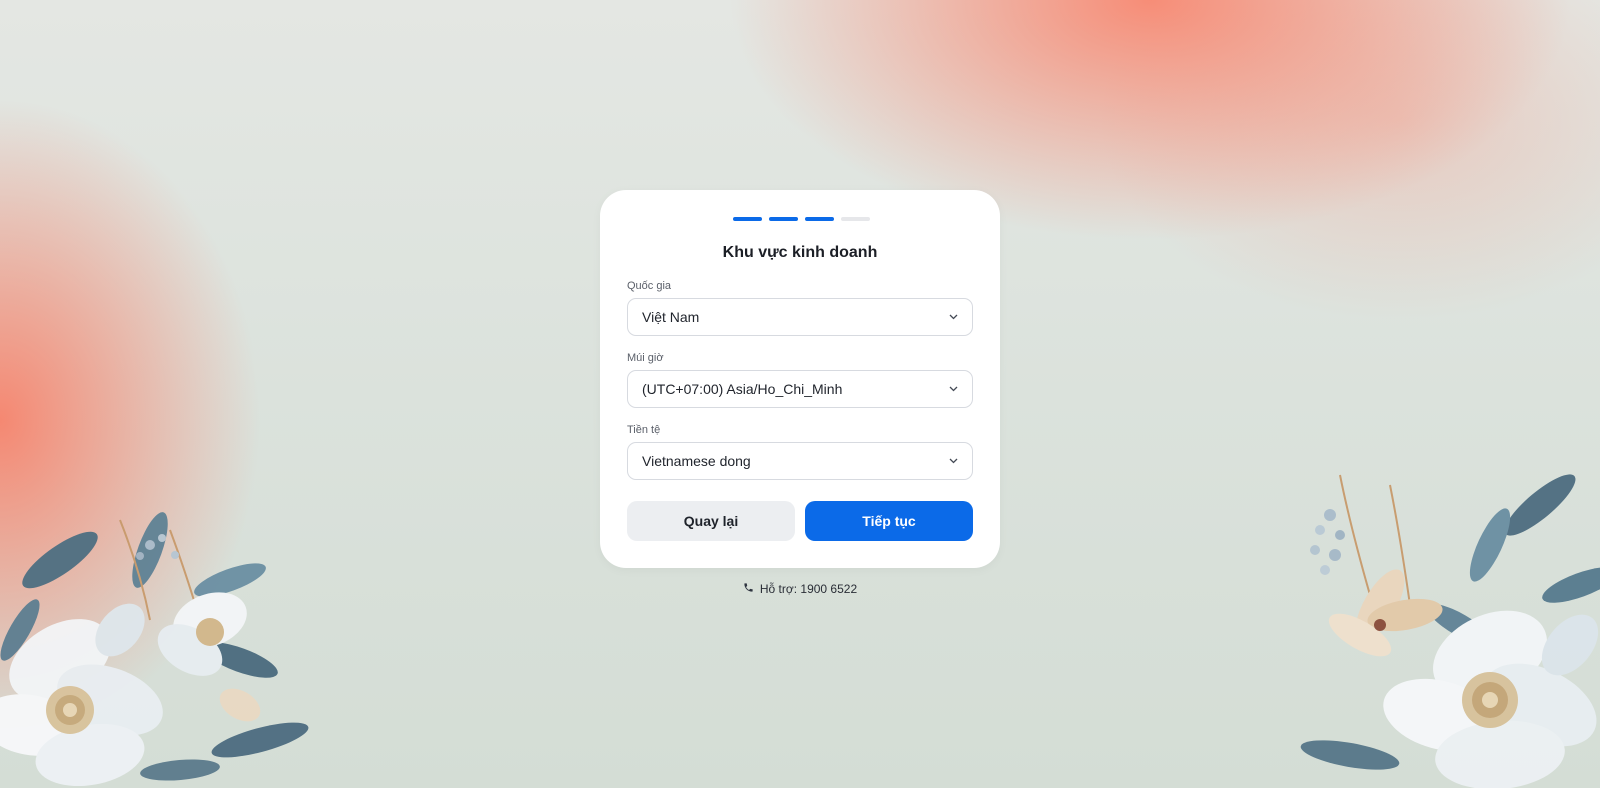  I want to click on timezone-select: (UTC+07:00) Asia/Ho_Chi_Minh, so click(800, 389).